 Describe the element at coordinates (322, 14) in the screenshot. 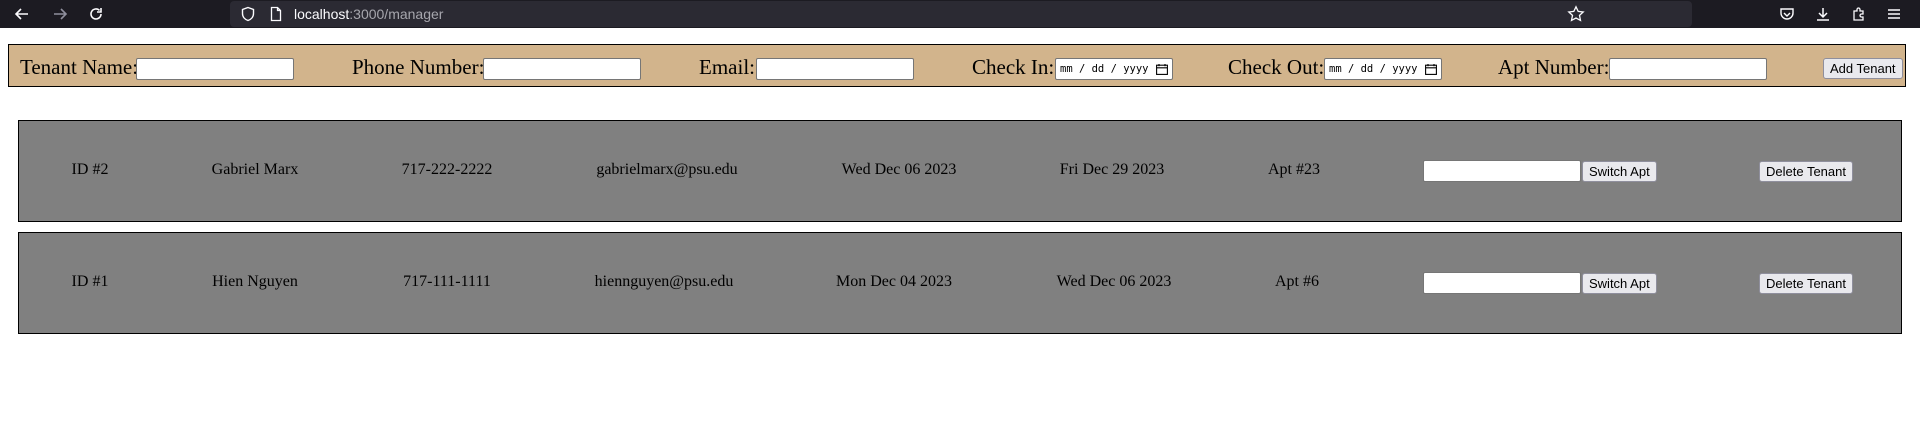

I see `url-host: localhost` at that location.